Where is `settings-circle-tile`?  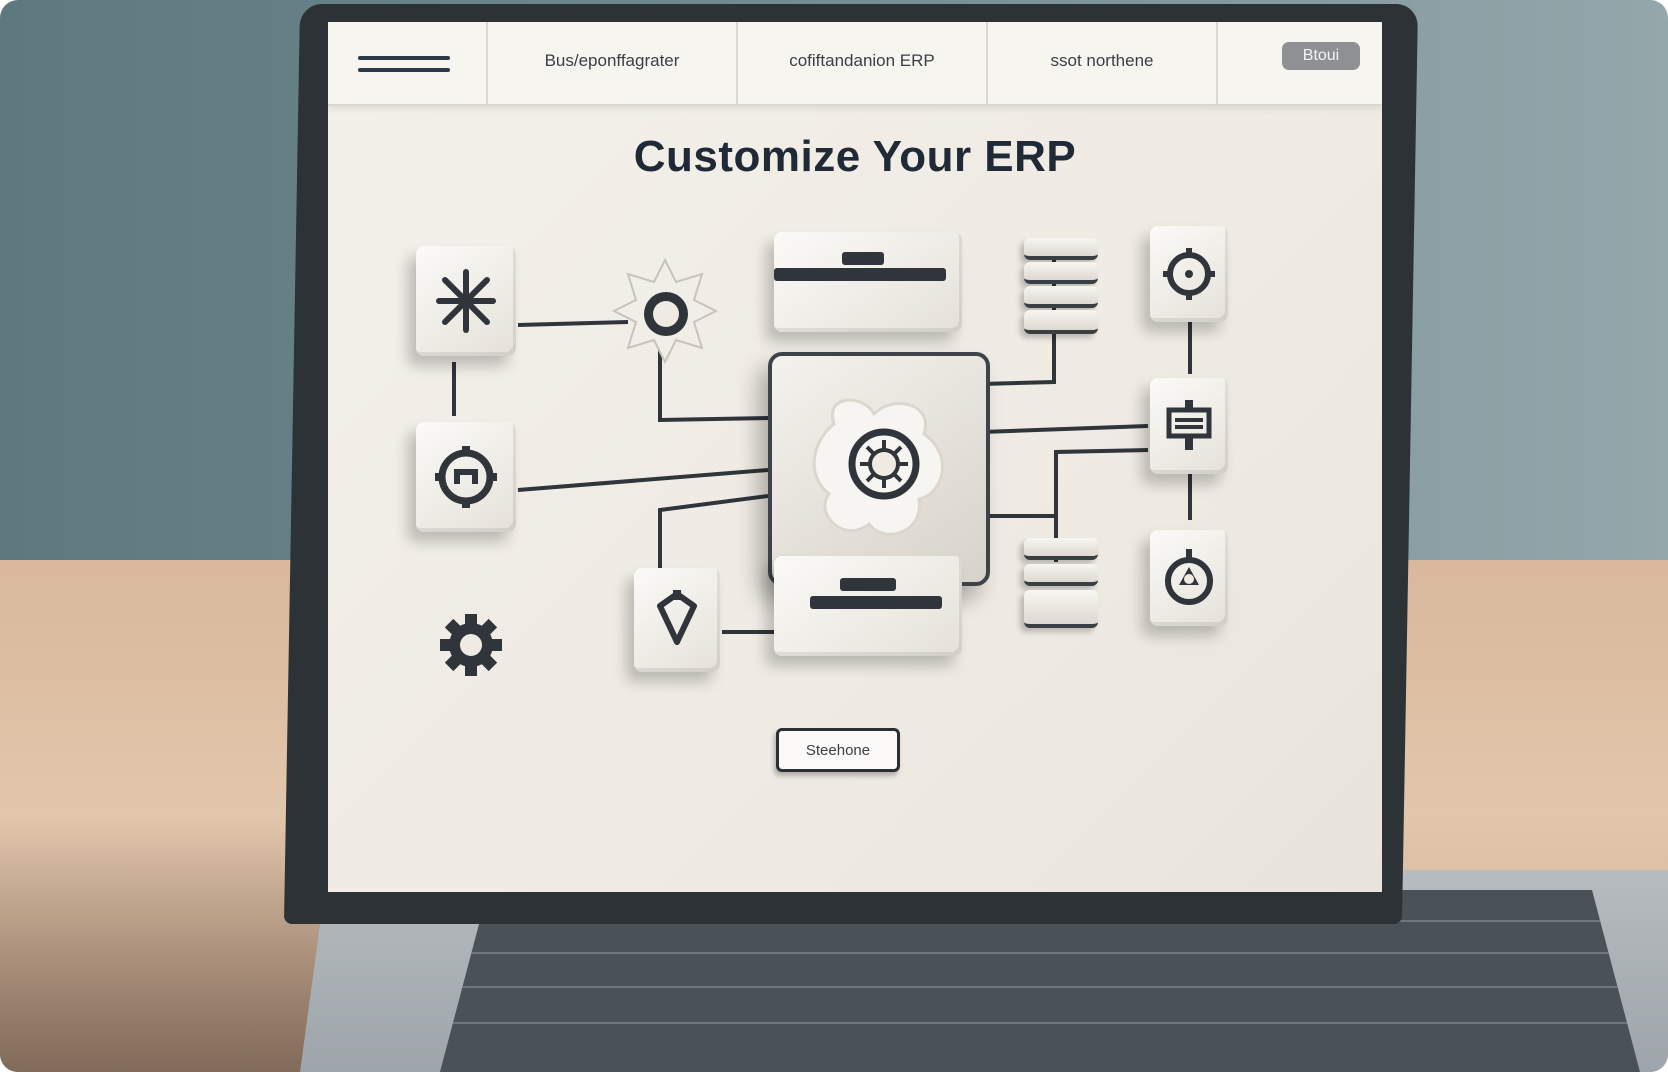
settings-circle-tile is located at coordinates (1189, 274).